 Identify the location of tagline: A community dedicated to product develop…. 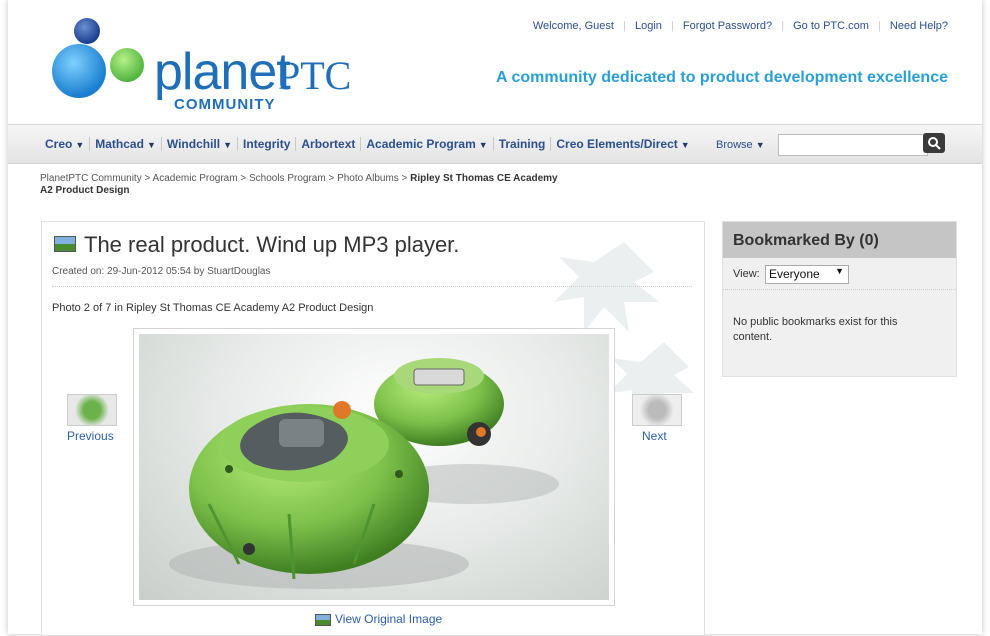
(722, 77).